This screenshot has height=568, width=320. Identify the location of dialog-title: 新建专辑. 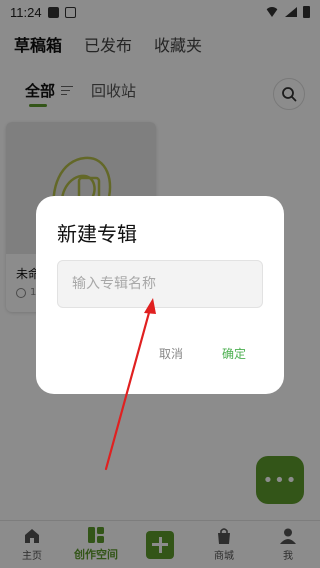
(97, 234).